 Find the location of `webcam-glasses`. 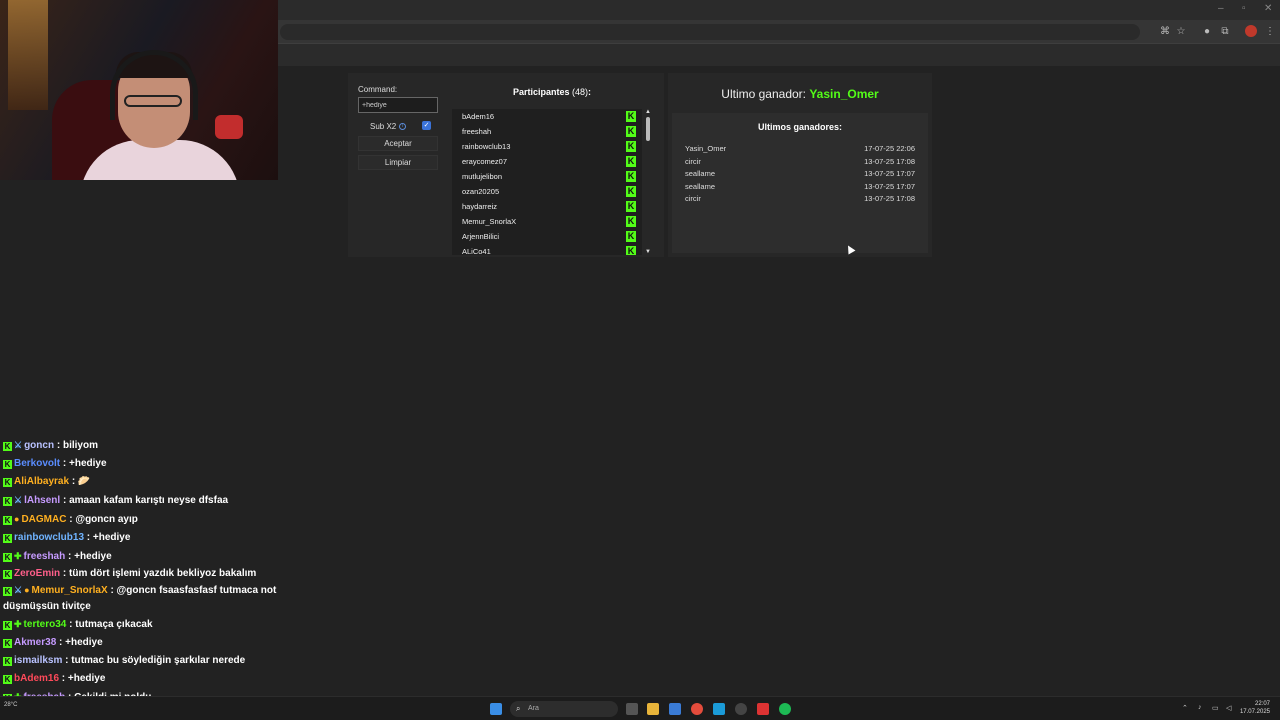

webcam-glasses is located at coordinates (153, 101).